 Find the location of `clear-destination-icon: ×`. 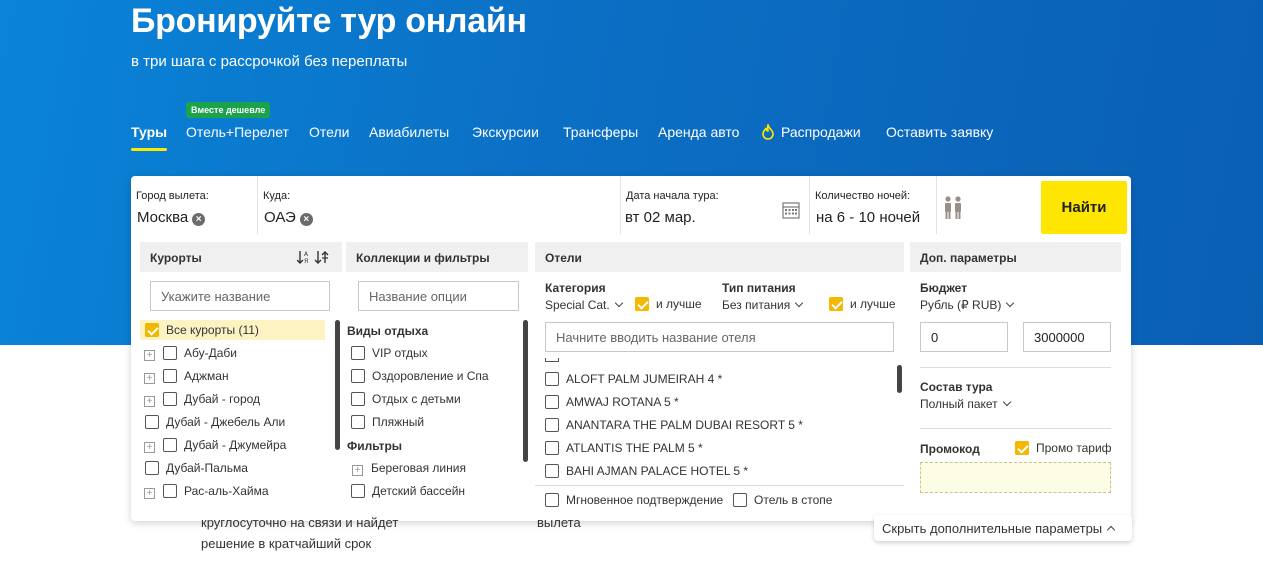

clear-destination-icon: × is located at coordinates (306, 219).